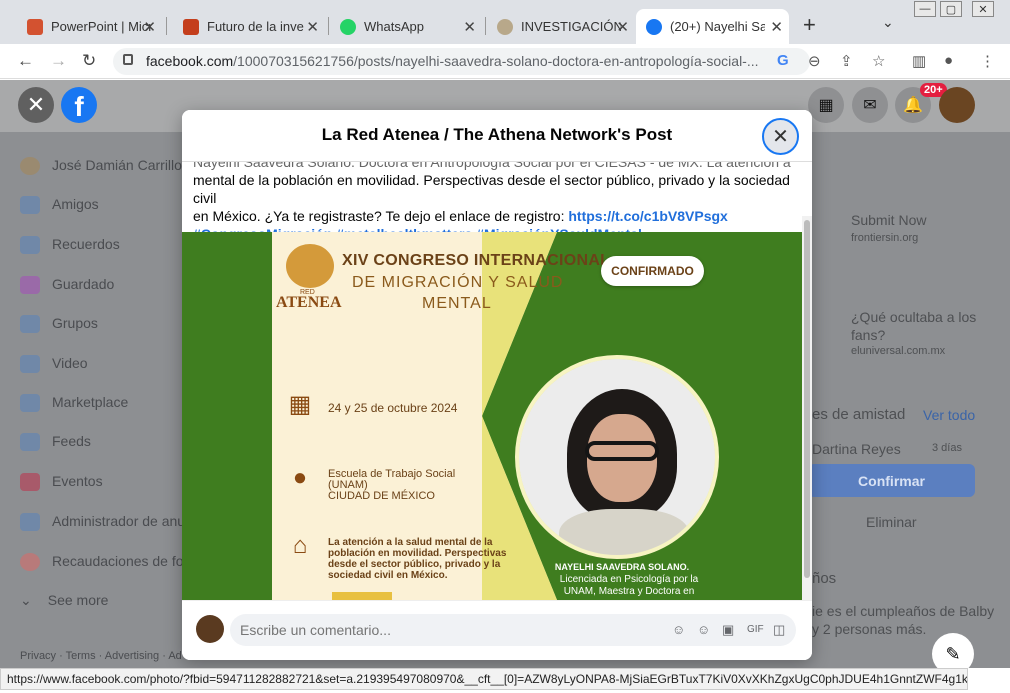  What do you see at coordinates (898, 351) in the screenshot?
I see `ad-source: eluniversal.com.mx` at bounding box center [898, 351].